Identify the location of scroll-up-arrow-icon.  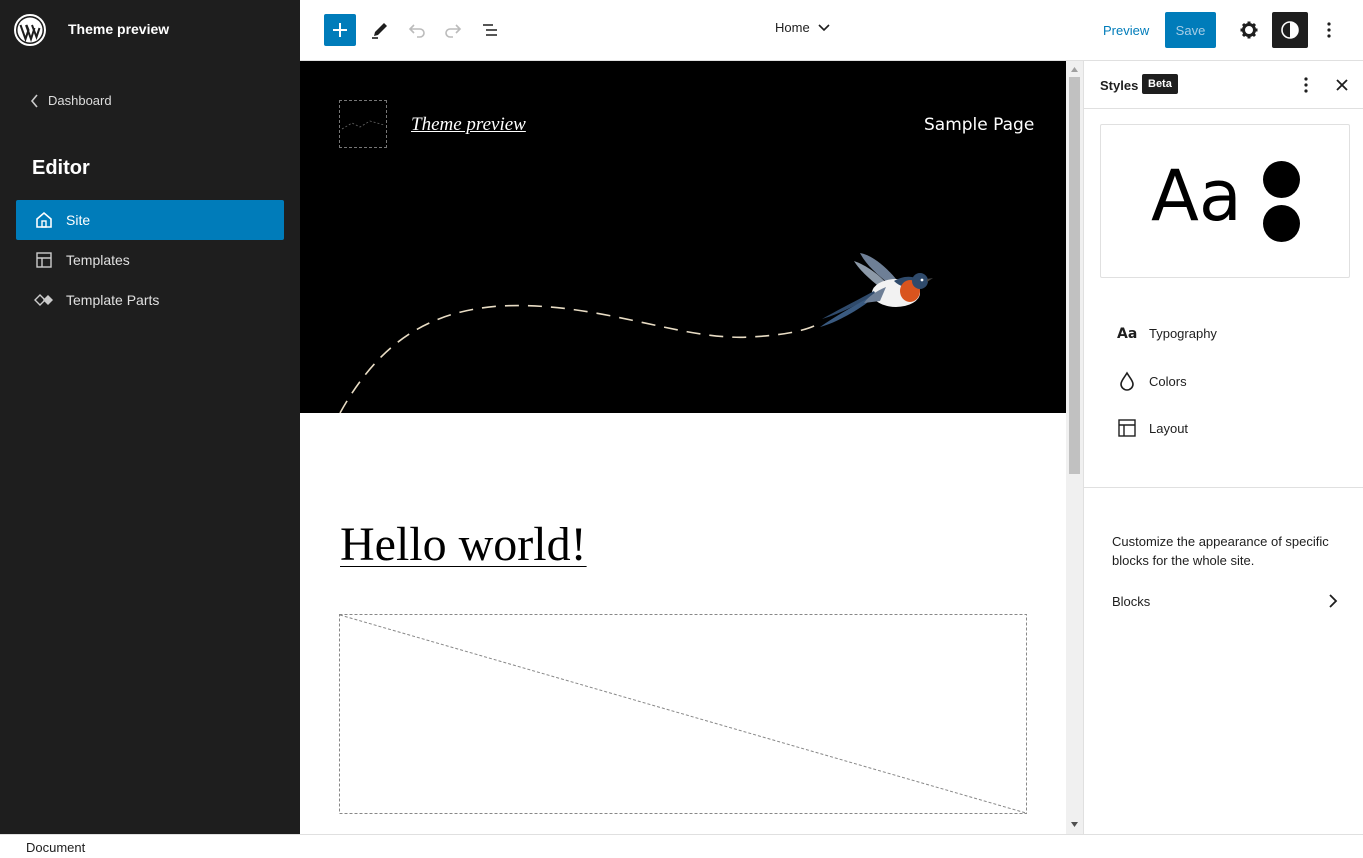
(1074, 69).